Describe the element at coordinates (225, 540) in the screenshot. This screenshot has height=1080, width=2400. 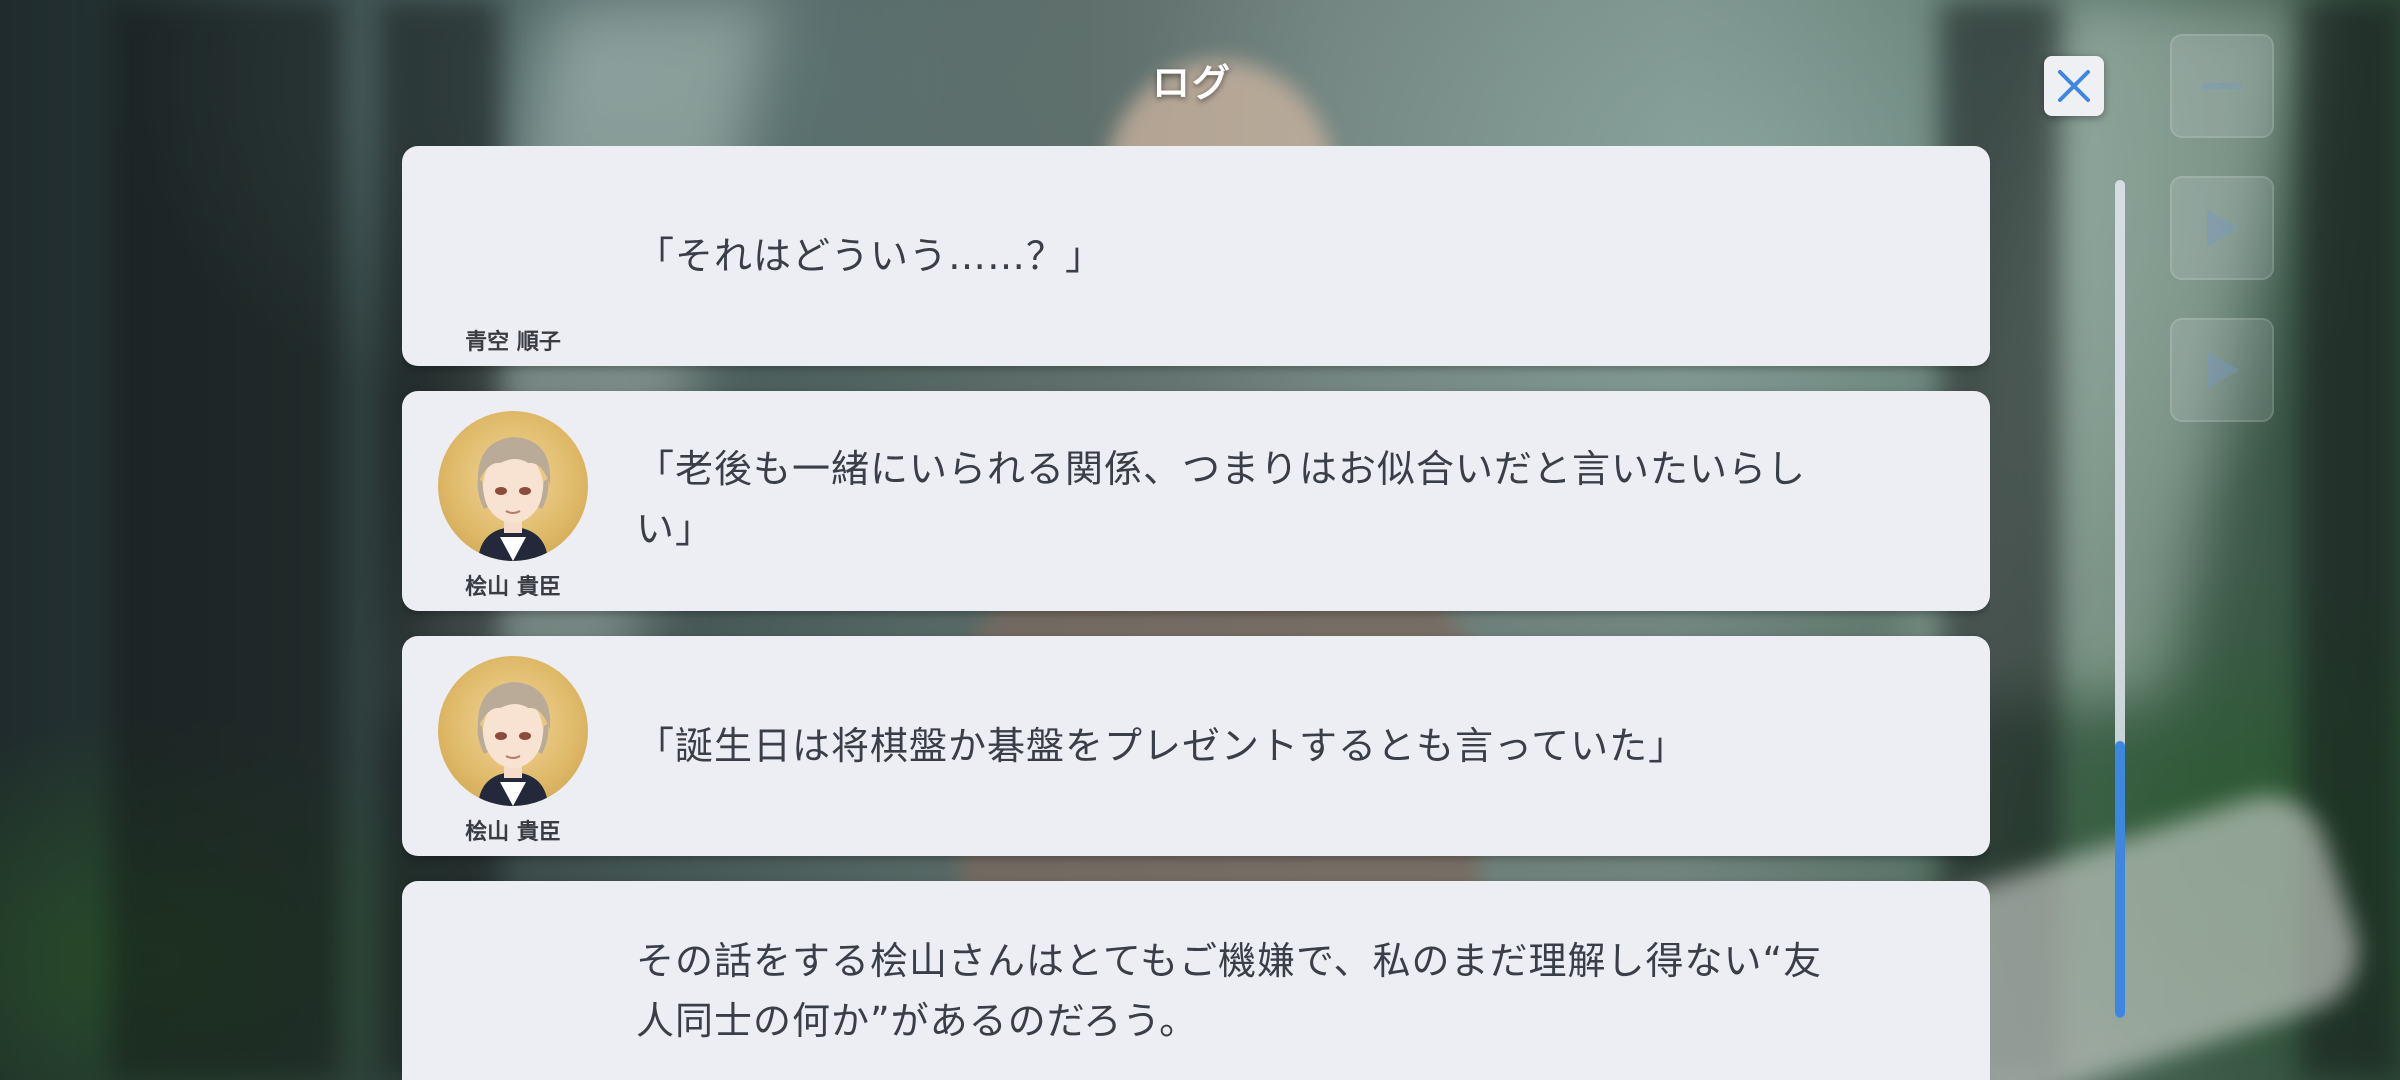
I see `tree-trunk` at that location.